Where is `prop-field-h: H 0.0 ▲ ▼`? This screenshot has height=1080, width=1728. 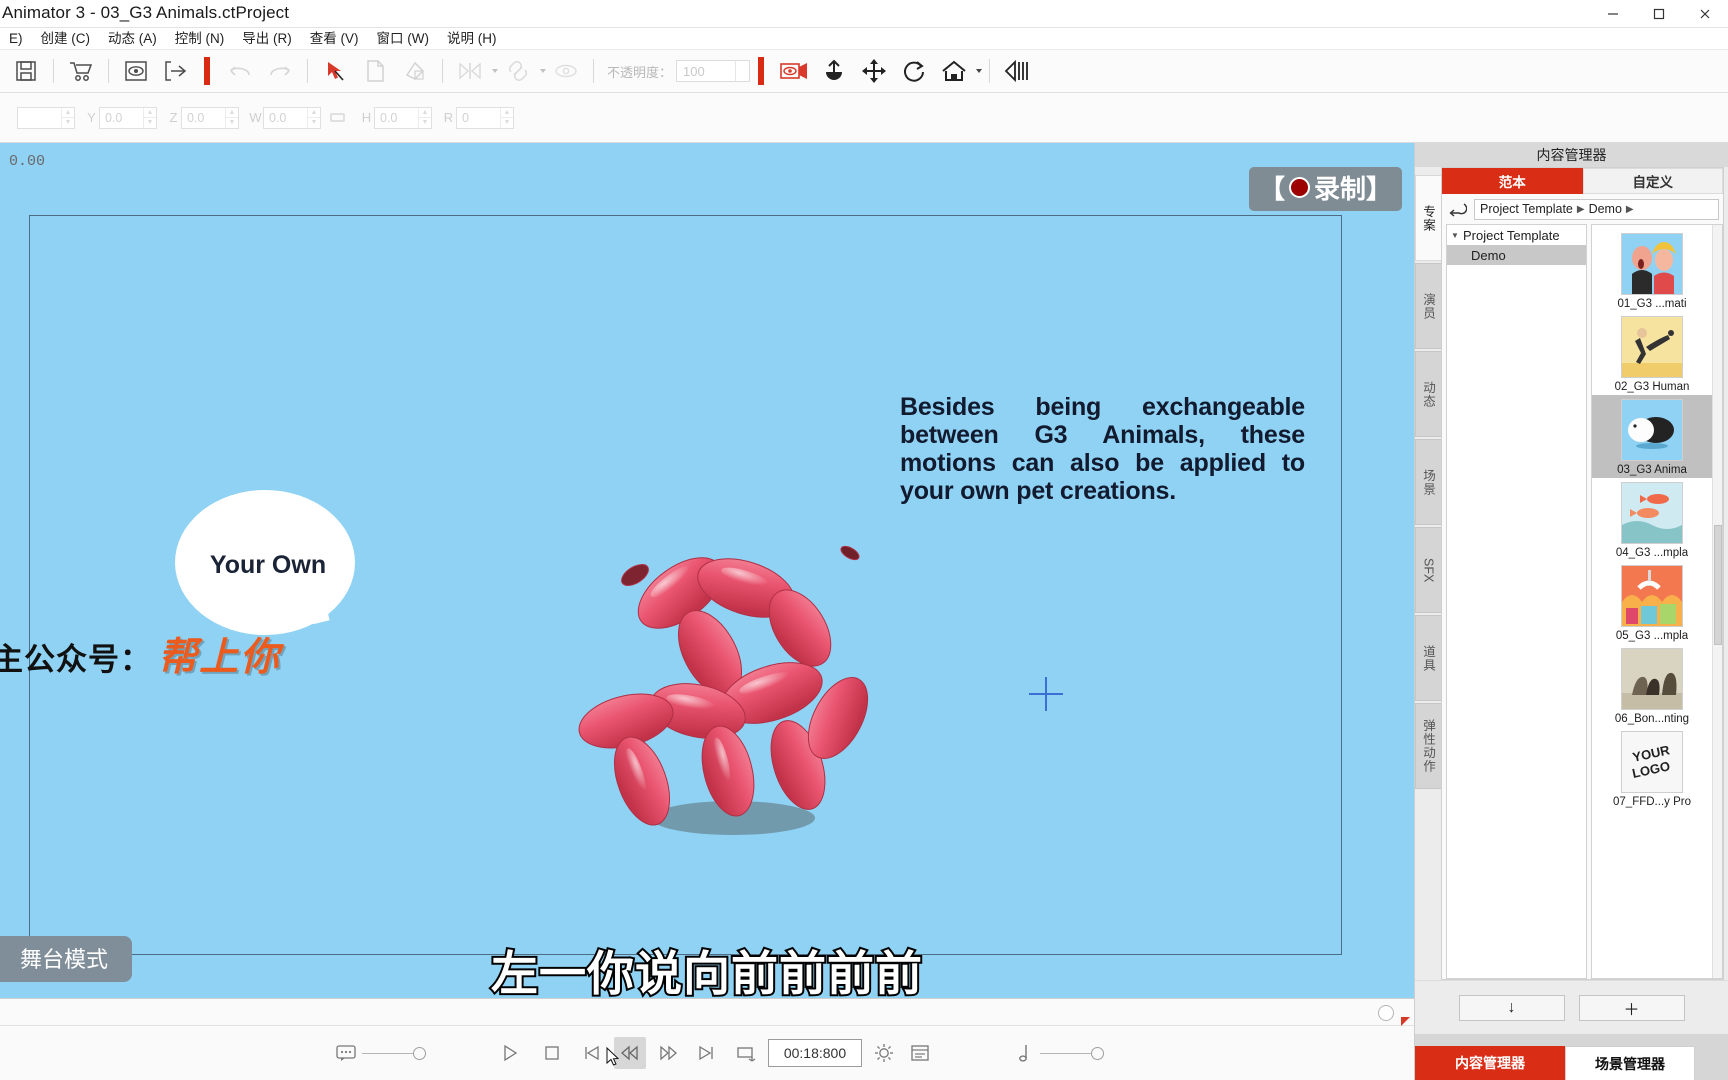 prop-field-h: H 0.0 ▲ ▼ is located at coordinates (395, 117).